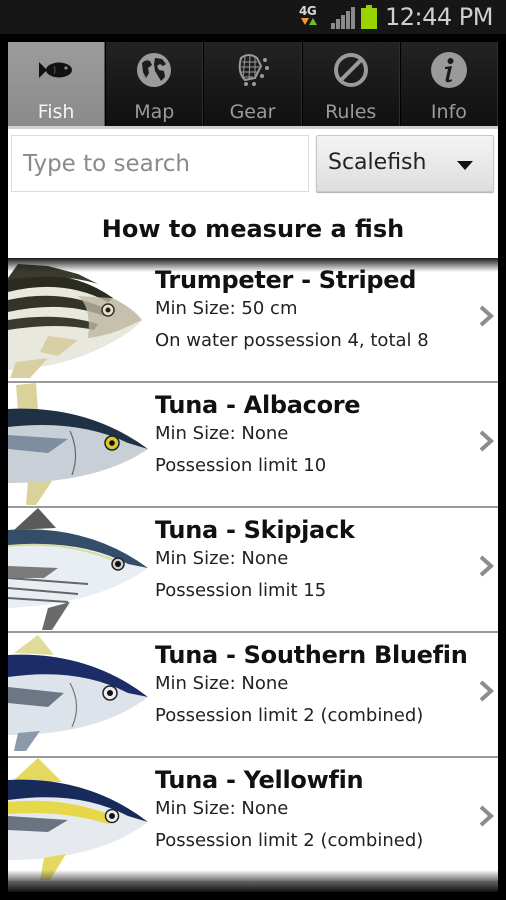 This screenshot has width=506, height=900. I want to click on clock: 12:44 PM, so click(439, 17).